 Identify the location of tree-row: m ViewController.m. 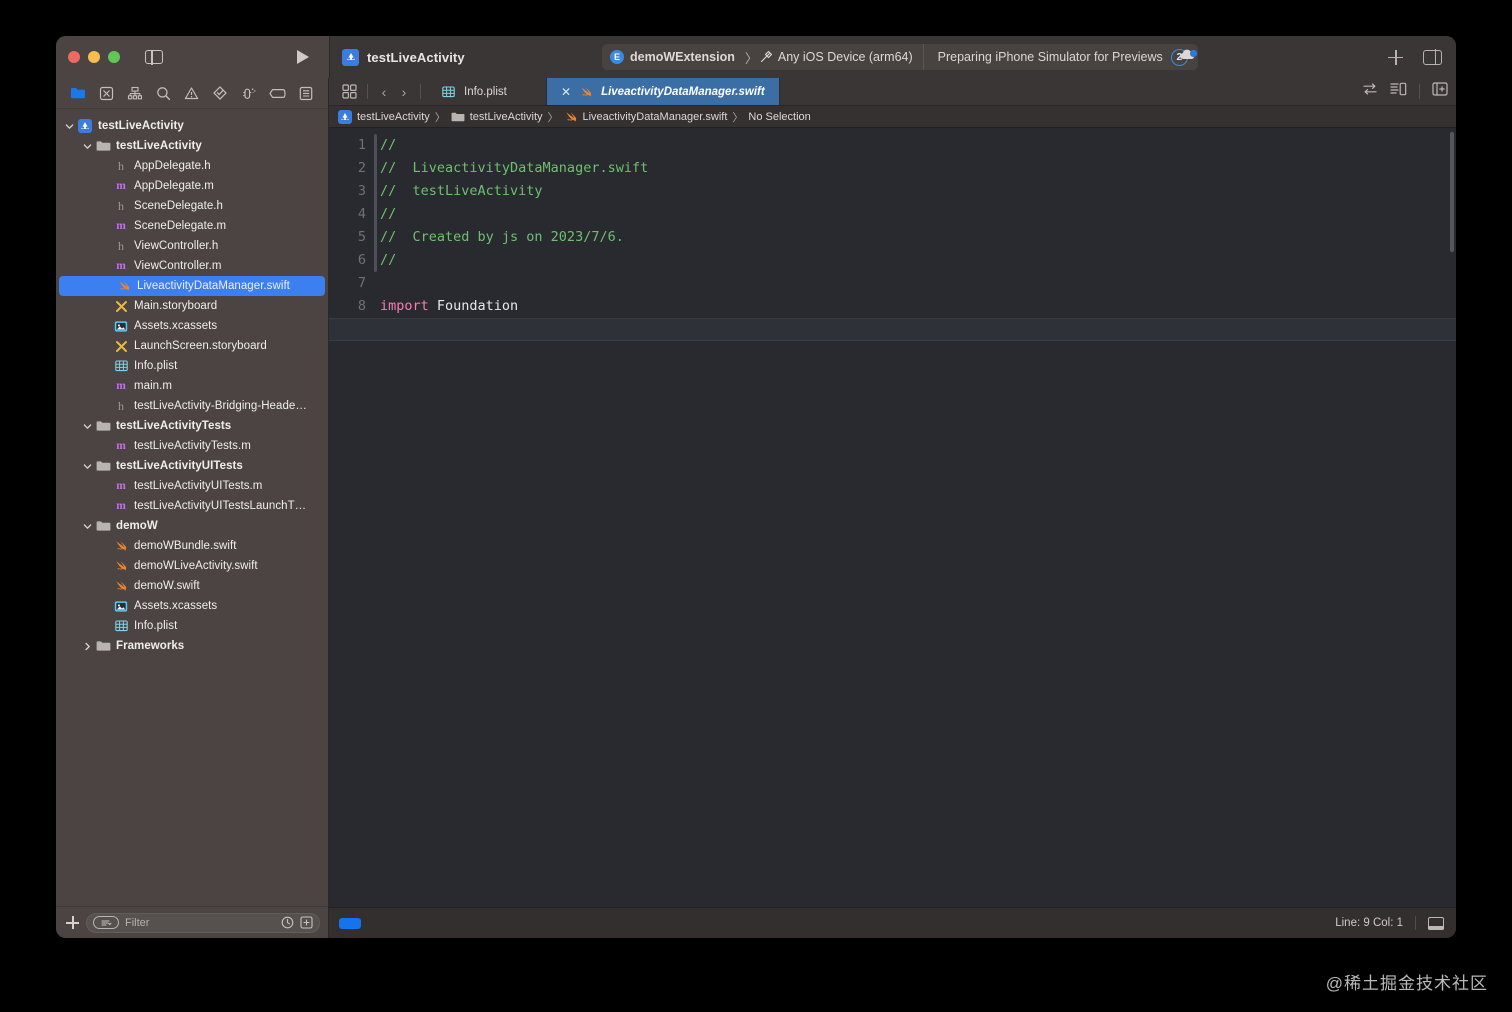
(192, 266).